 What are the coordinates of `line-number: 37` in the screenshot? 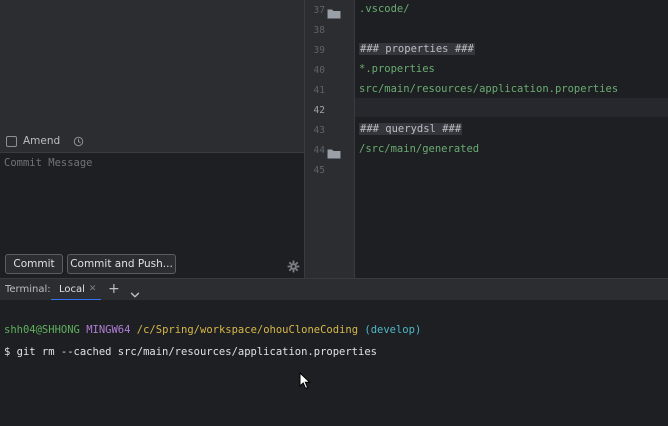 It's located at (319, 10).